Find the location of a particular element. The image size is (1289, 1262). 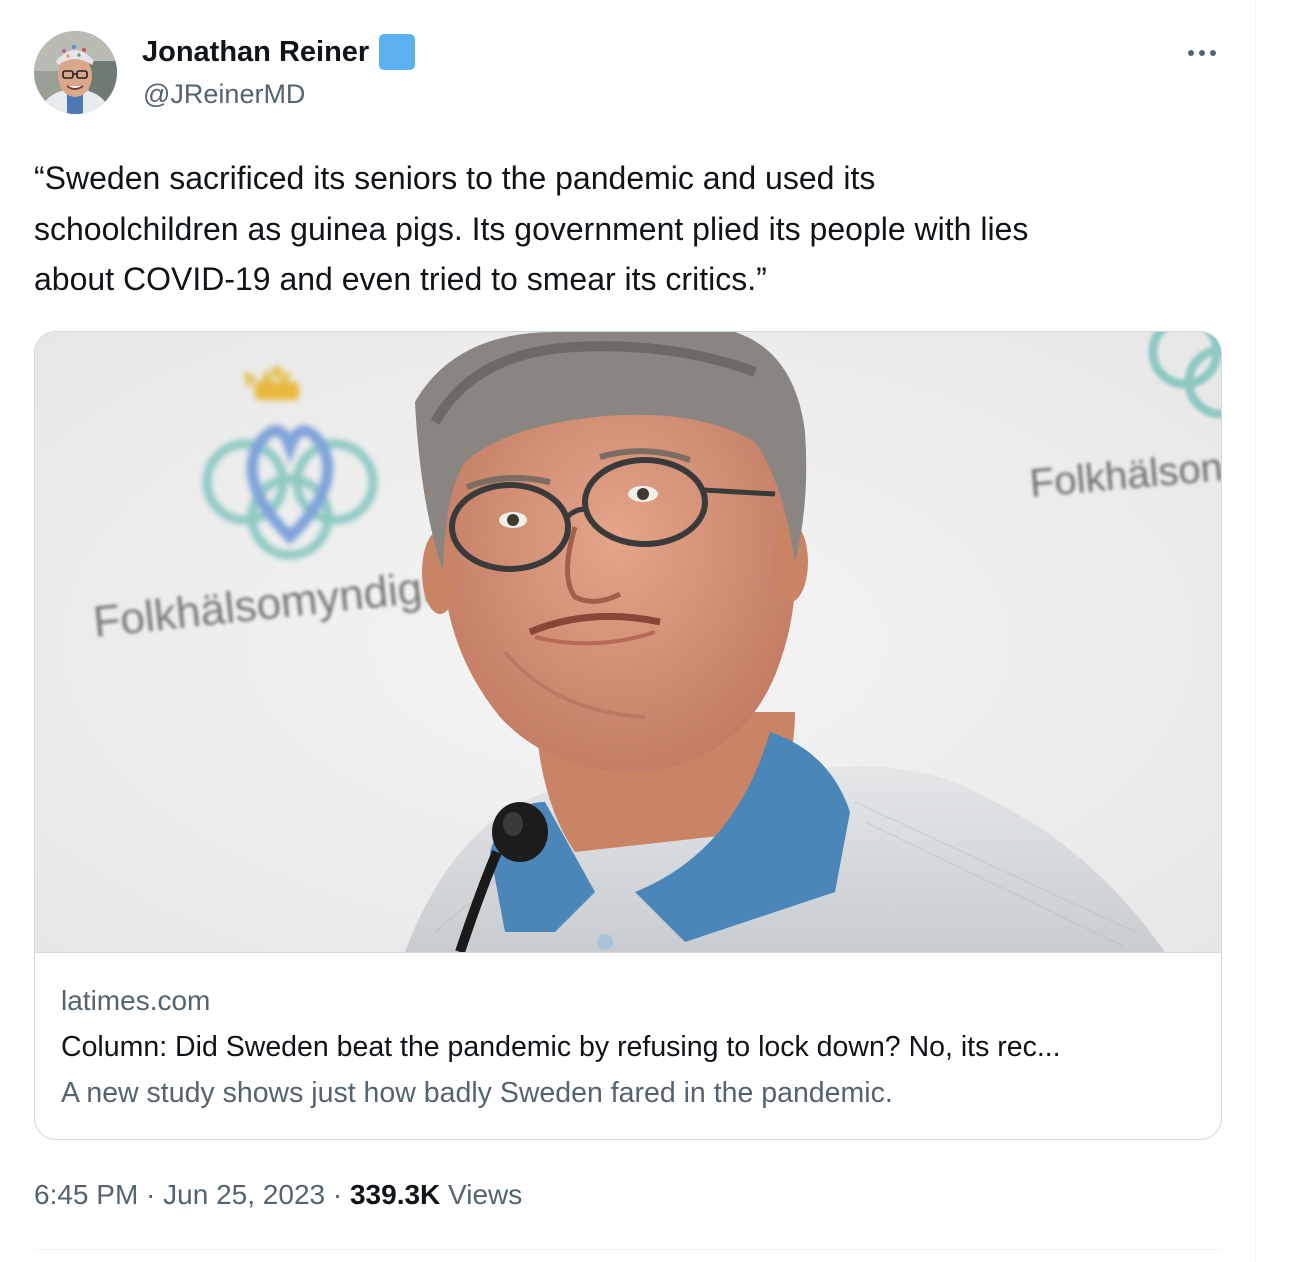

views-count: 339.3K is located at coordinates (395, 1194).